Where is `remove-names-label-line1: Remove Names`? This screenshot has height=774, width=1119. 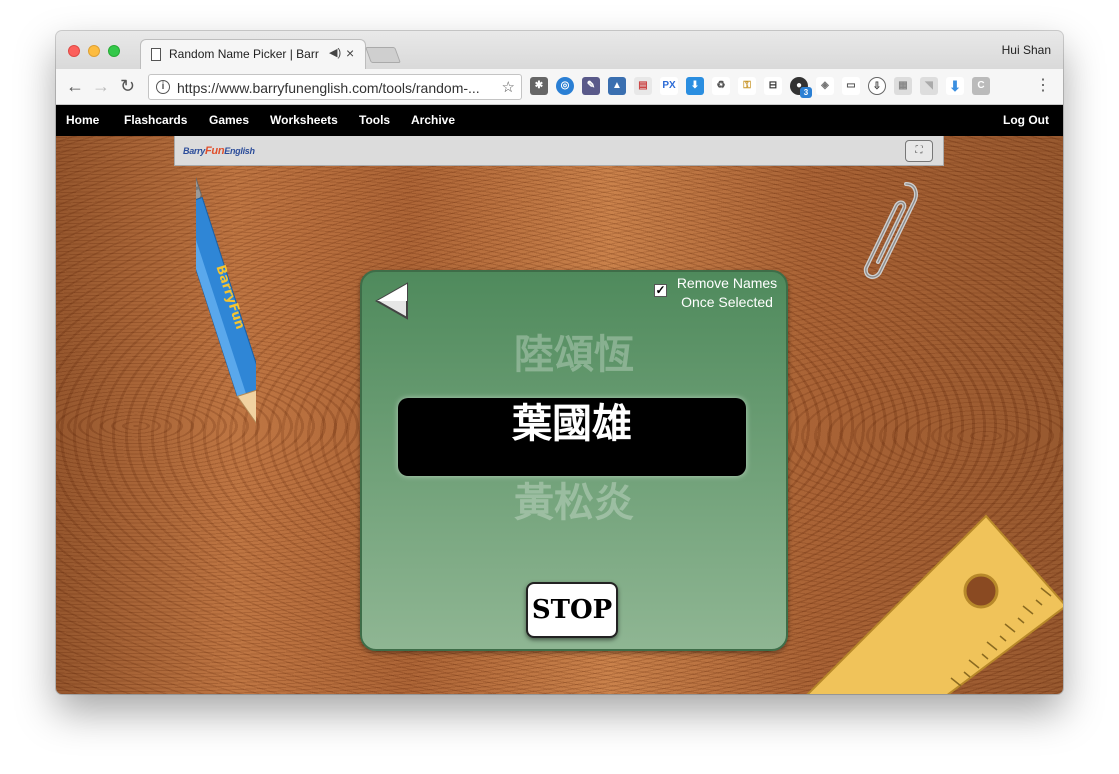 remove-names-label-line1: Remove Names is located at coordinates (727, 283).